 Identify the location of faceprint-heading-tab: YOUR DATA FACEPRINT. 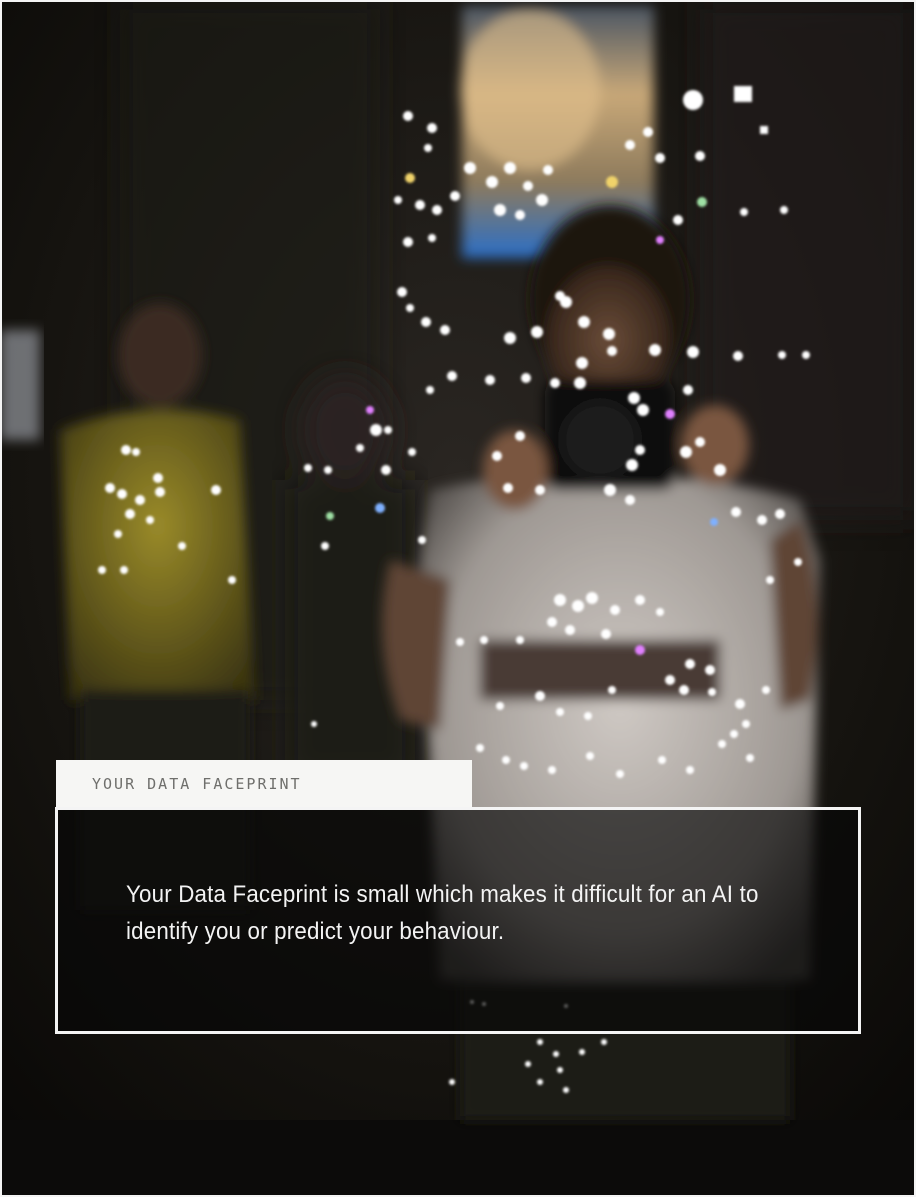
(264, 784).